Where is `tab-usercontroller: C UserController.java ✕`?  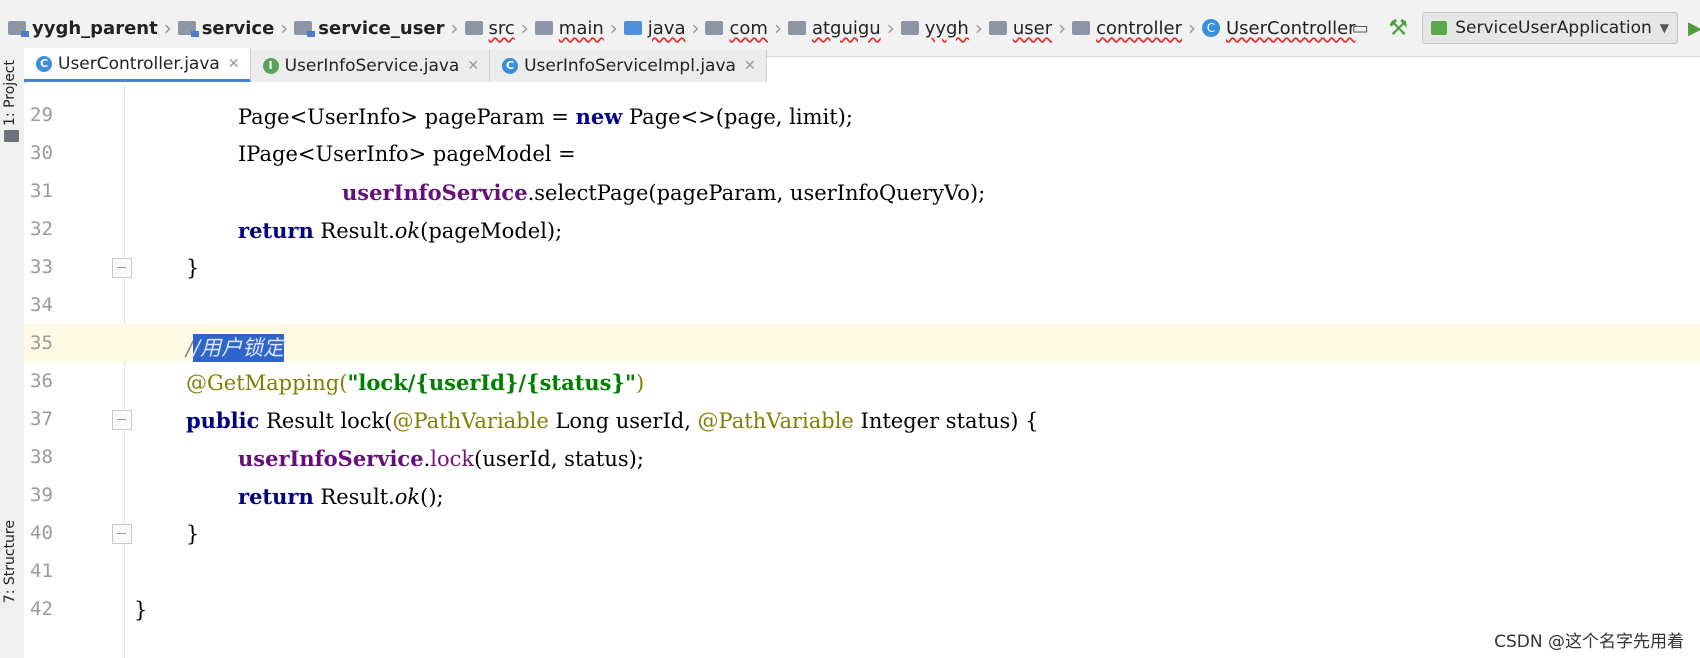
tab-usercontroller: C UserController.java ✕ is located at coordinates (137, 65).